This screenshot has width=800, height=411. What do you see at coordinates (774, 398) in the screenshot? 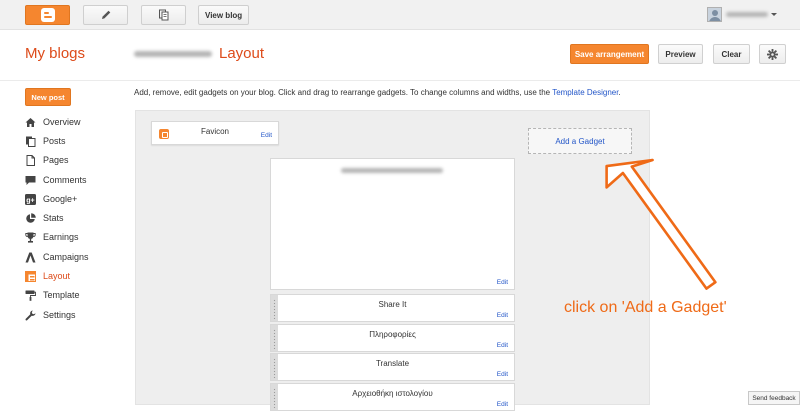
I see `send-feedback-button: Send feedback` at bounding box center [774, 398].